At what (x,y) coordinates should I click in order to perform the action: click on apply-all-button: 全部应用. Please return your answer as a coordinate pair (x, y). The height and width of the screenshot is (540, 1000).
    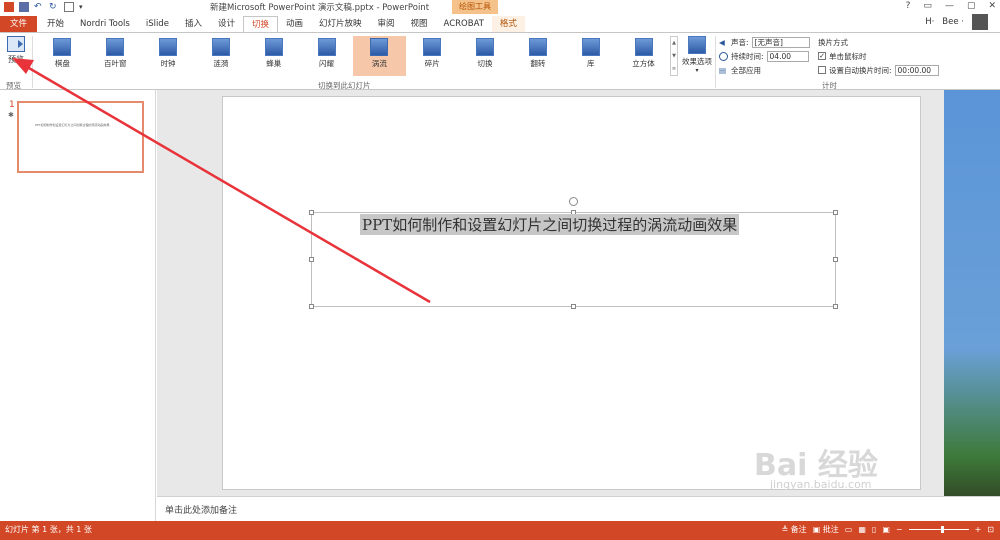
    Looking at the image, I should click on (746, 70).